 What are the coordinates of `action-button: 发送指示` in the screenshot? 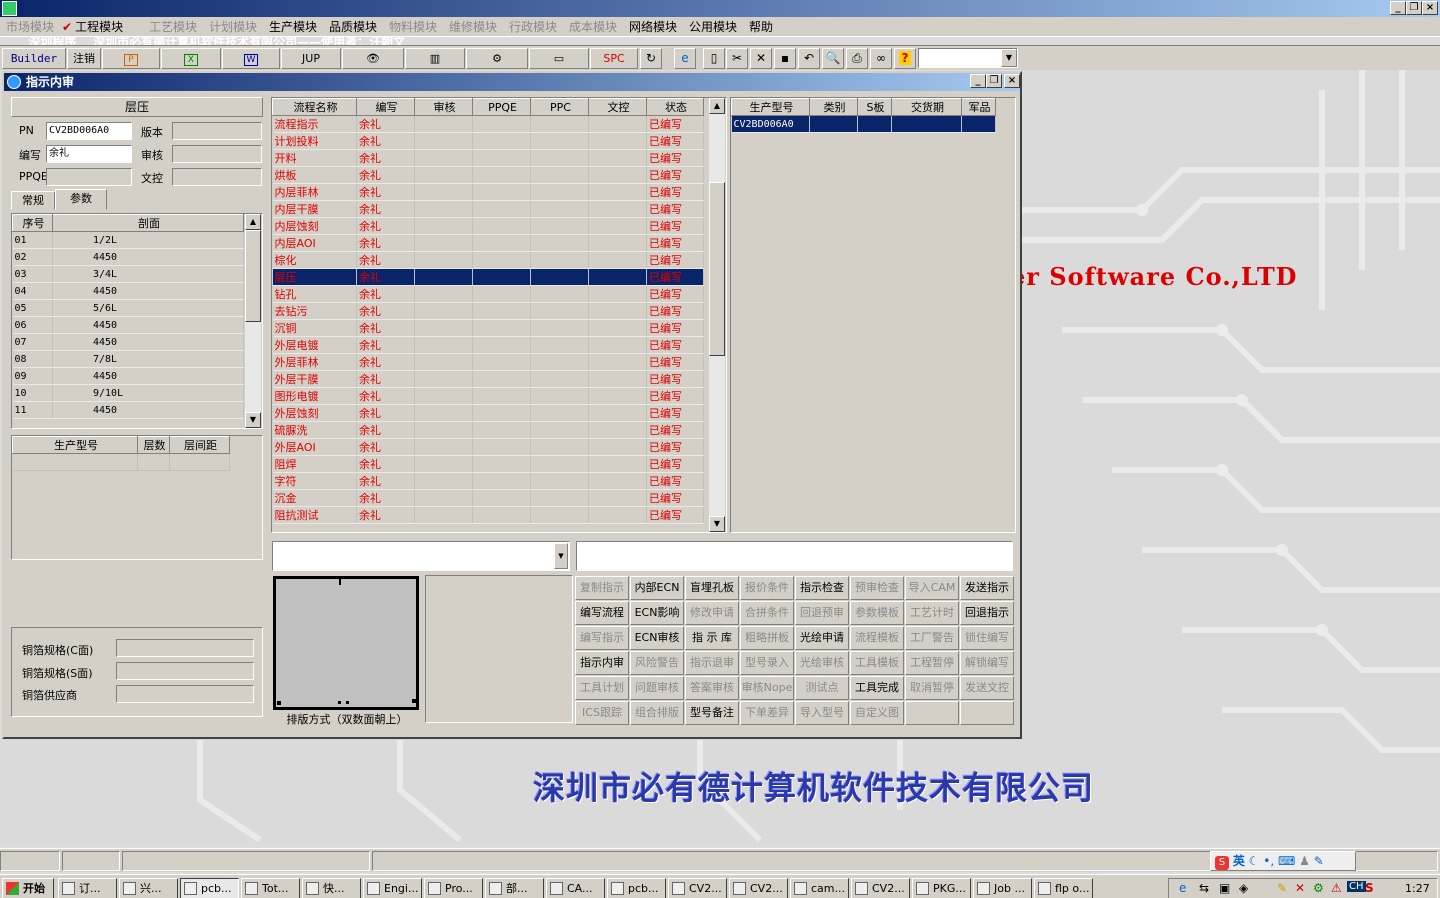 It's located at (987, 588).